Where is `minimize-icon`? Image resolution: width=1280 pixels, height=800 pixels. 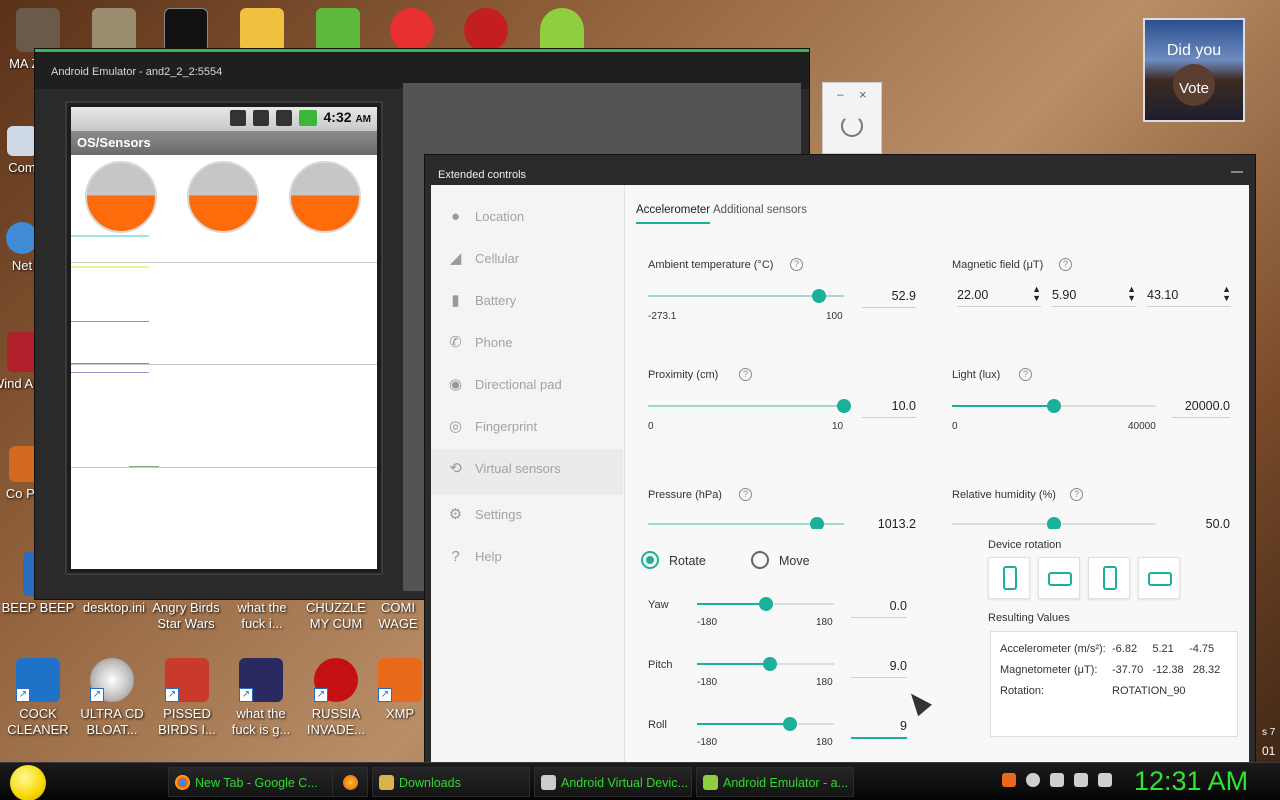 minimize-icon is located at coordinates (1237, 172).